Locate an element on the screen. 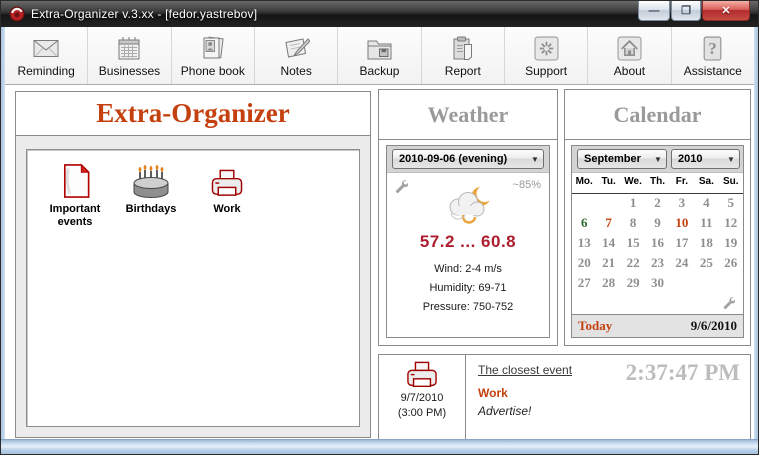 The image size is (759, 455). calendar-day-21: 21 is located at coordinates (608, 265).